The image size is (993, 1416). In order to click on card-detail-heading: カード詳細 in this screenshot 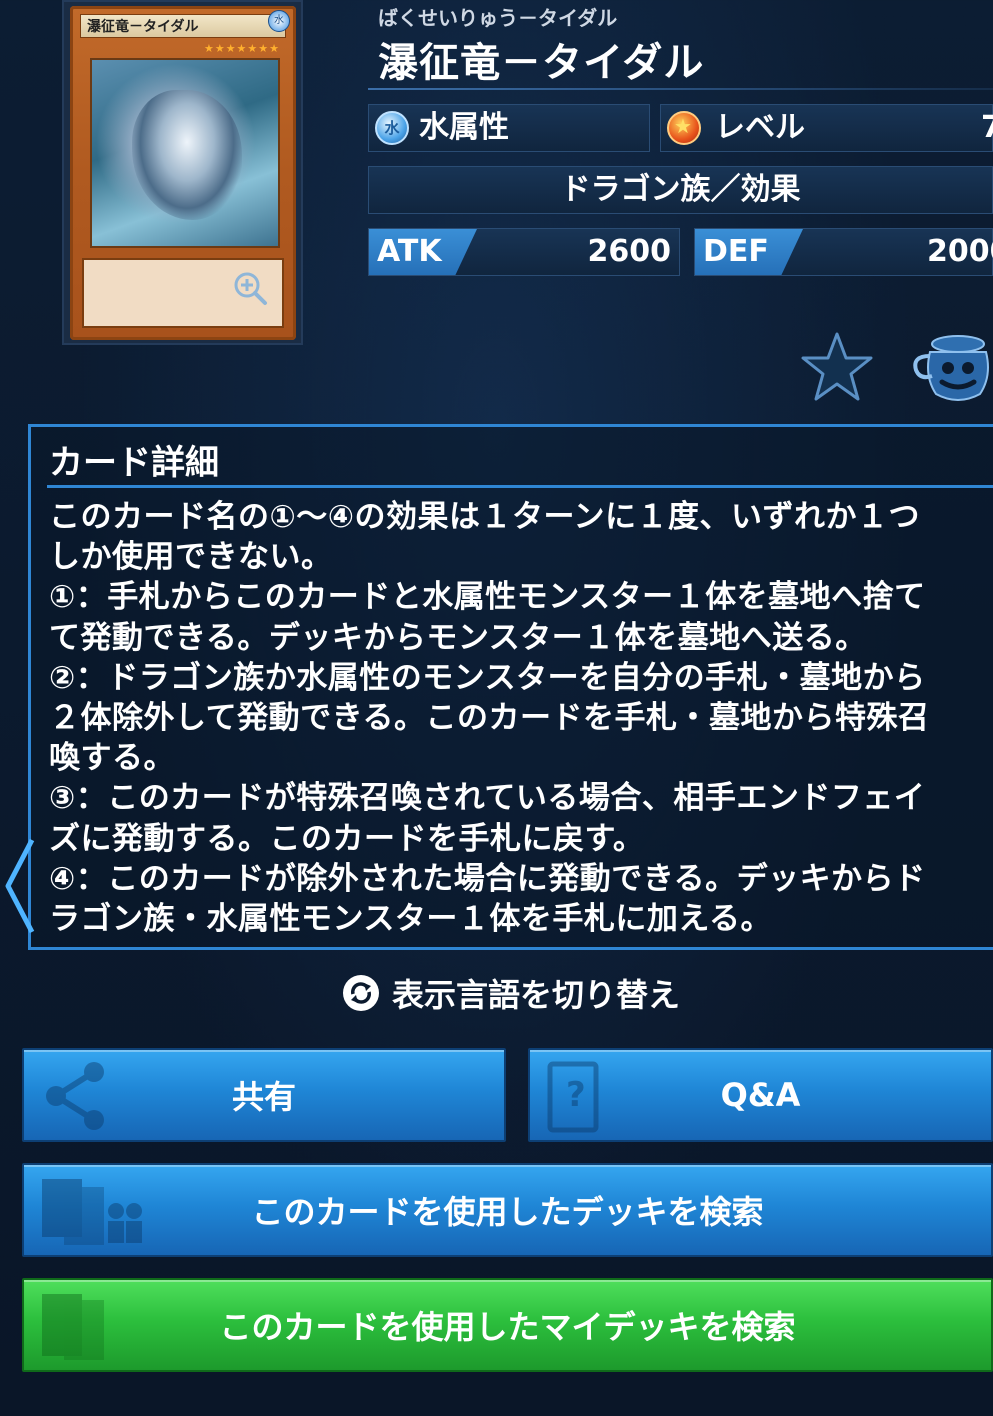, I will do `click(134, 463)`.